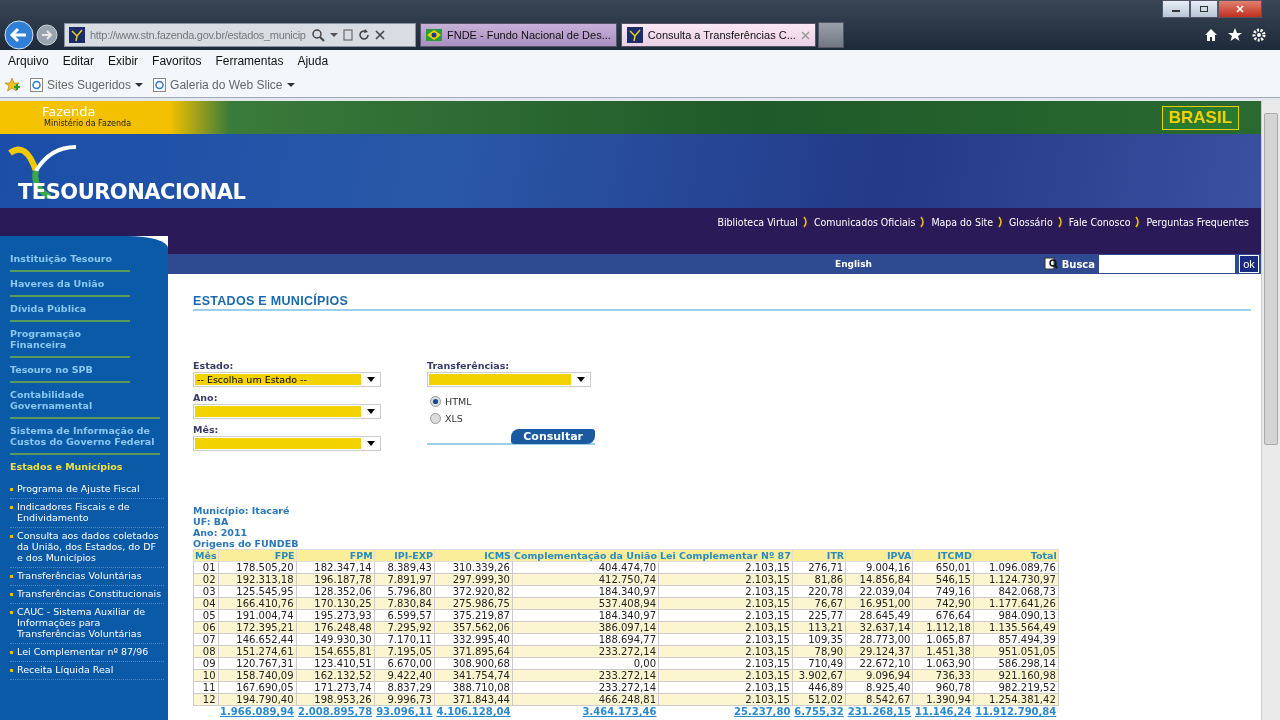 The image size is (1280, 720). What do you see at coordinates (585, 687) in the screenshot?
I see `table-cell: 233.272,14` at bounding box center [585, 687].